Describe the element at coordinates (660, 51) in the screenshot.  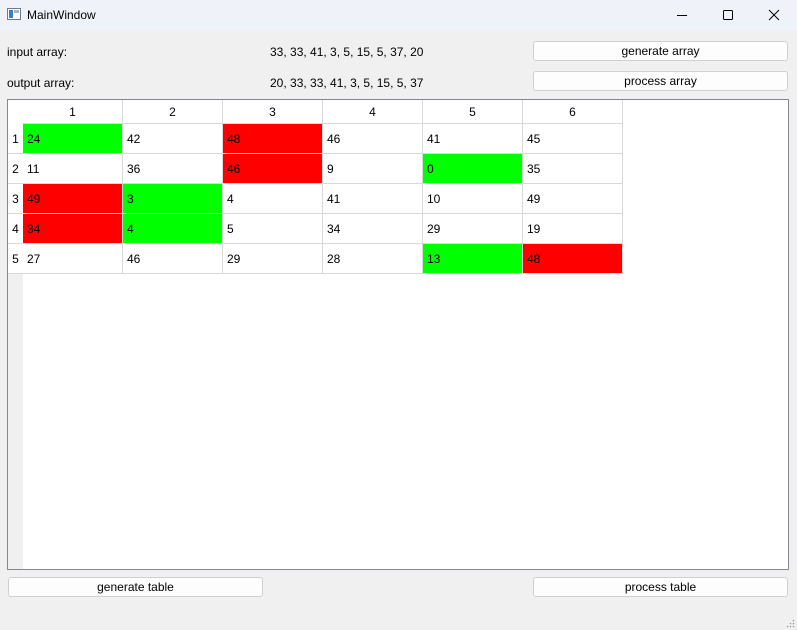
I see `generate-array-button: generate array` at that location.